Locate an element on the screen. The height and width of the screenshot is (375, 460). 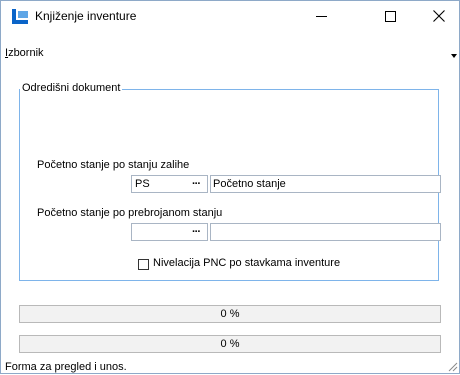
counted-balance-code-input: ··· is located at coordinates (169, 232).